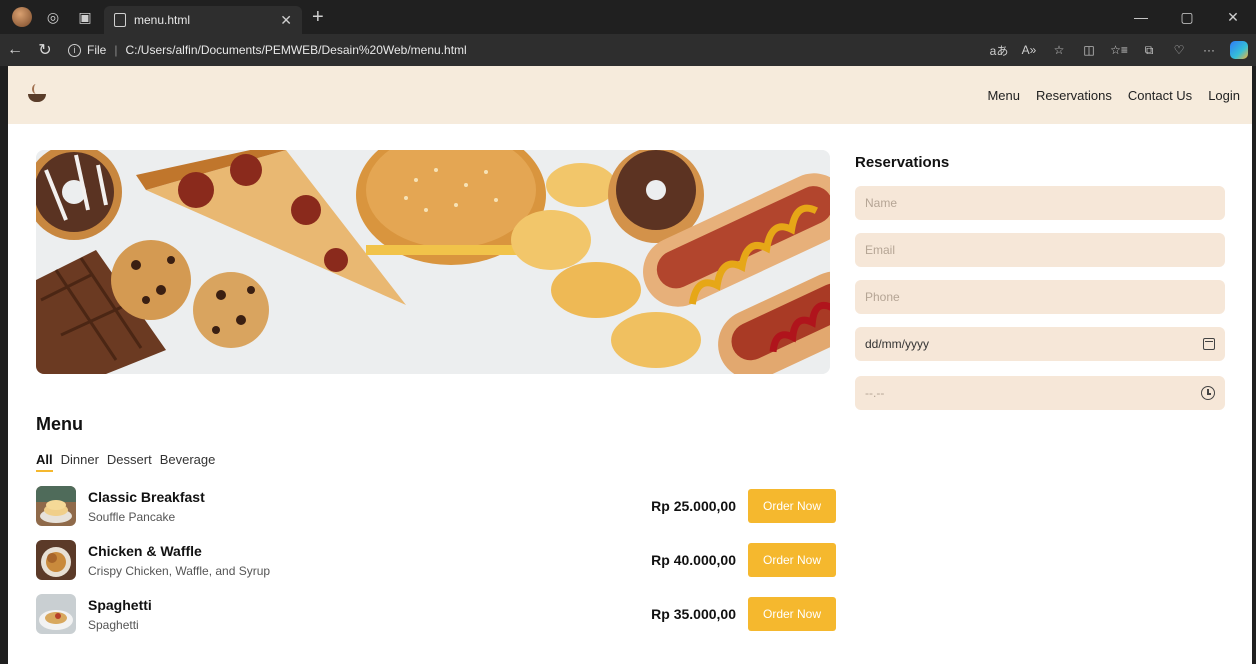 The height and width of the screenshot is (664, 1256). What do you see at coordinates (369, 506) in the screenshot?
I see `item-text: Classic Breakfast Souffle Pancake` at bounding box center [369, 506].